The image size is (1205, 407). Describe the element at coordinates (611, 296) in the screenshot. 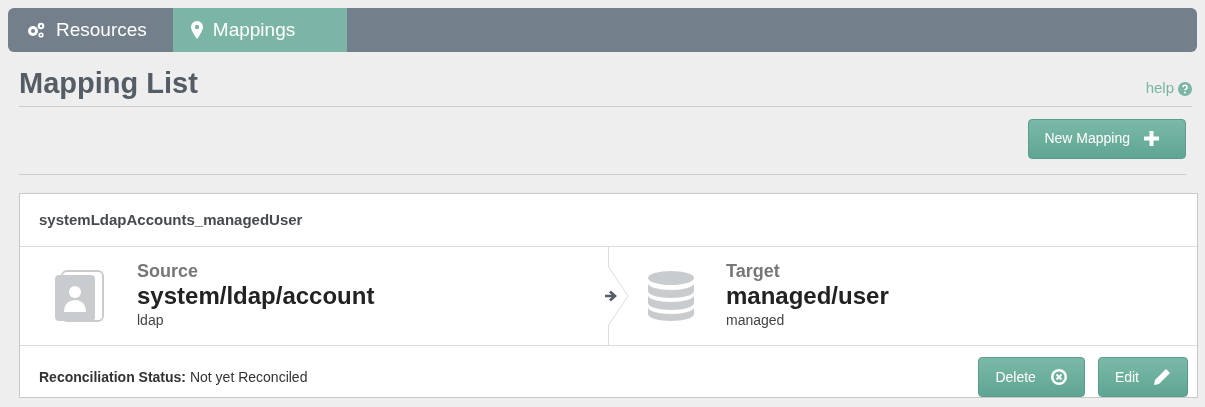

I see `arrow-right-icon` at that location.